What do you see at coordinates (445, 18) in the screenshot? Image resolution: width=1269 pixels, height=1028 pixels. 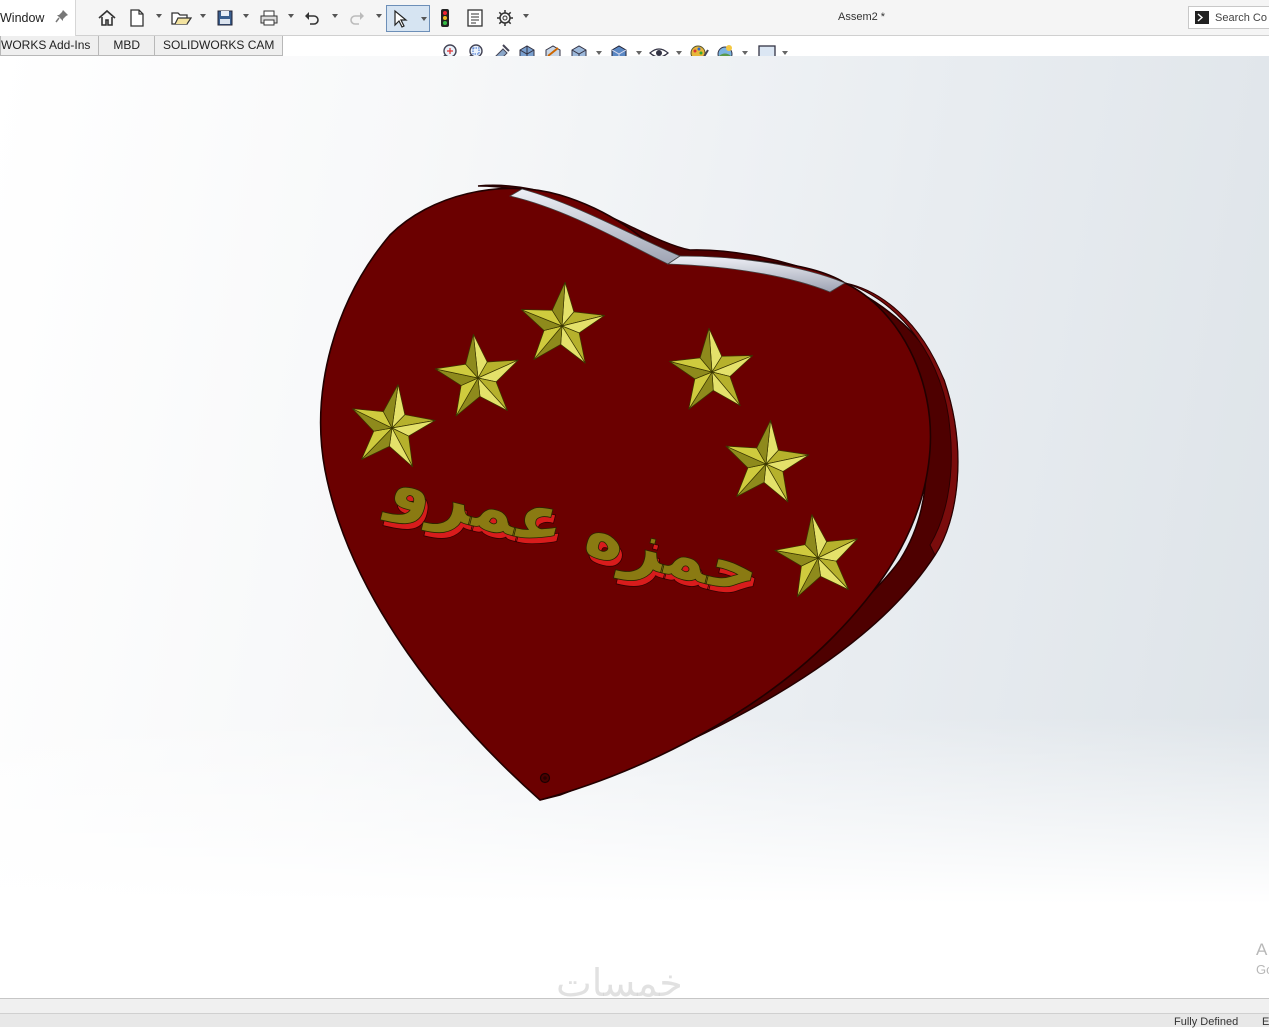 I see `rebuild-traffic-light-icon` at bounding box center [445, 18].